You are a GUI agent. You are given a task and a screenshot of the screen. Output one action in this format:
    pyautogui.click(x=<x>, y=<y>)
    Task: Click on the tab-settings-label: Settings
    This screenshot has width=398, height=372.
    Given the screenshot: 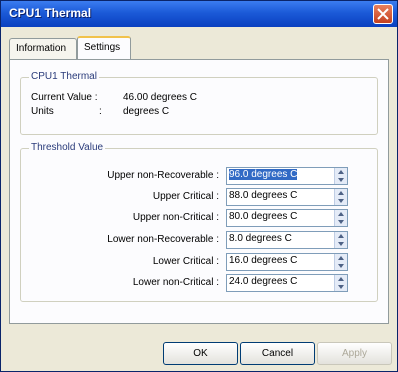 What is the action you would take?
    pyautogui.click(x=102, y=47)
    